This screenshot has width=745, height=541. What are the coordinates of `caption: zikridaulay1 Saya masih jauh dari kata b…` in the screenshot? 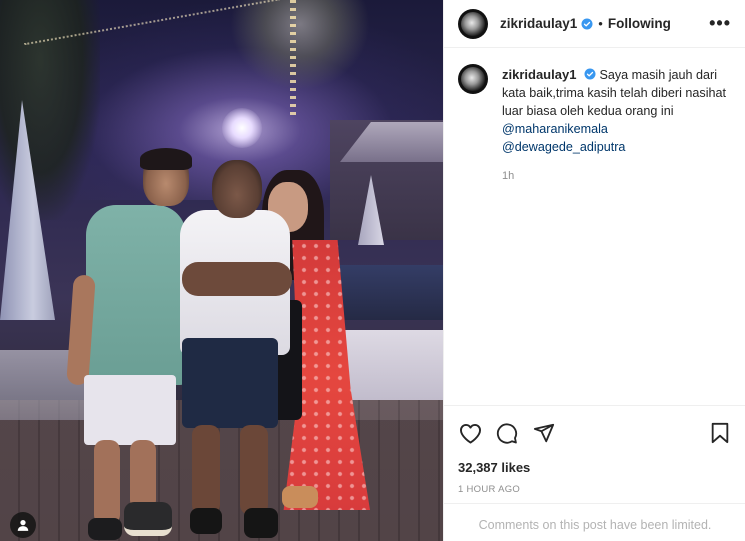 It's located at (594, 116).